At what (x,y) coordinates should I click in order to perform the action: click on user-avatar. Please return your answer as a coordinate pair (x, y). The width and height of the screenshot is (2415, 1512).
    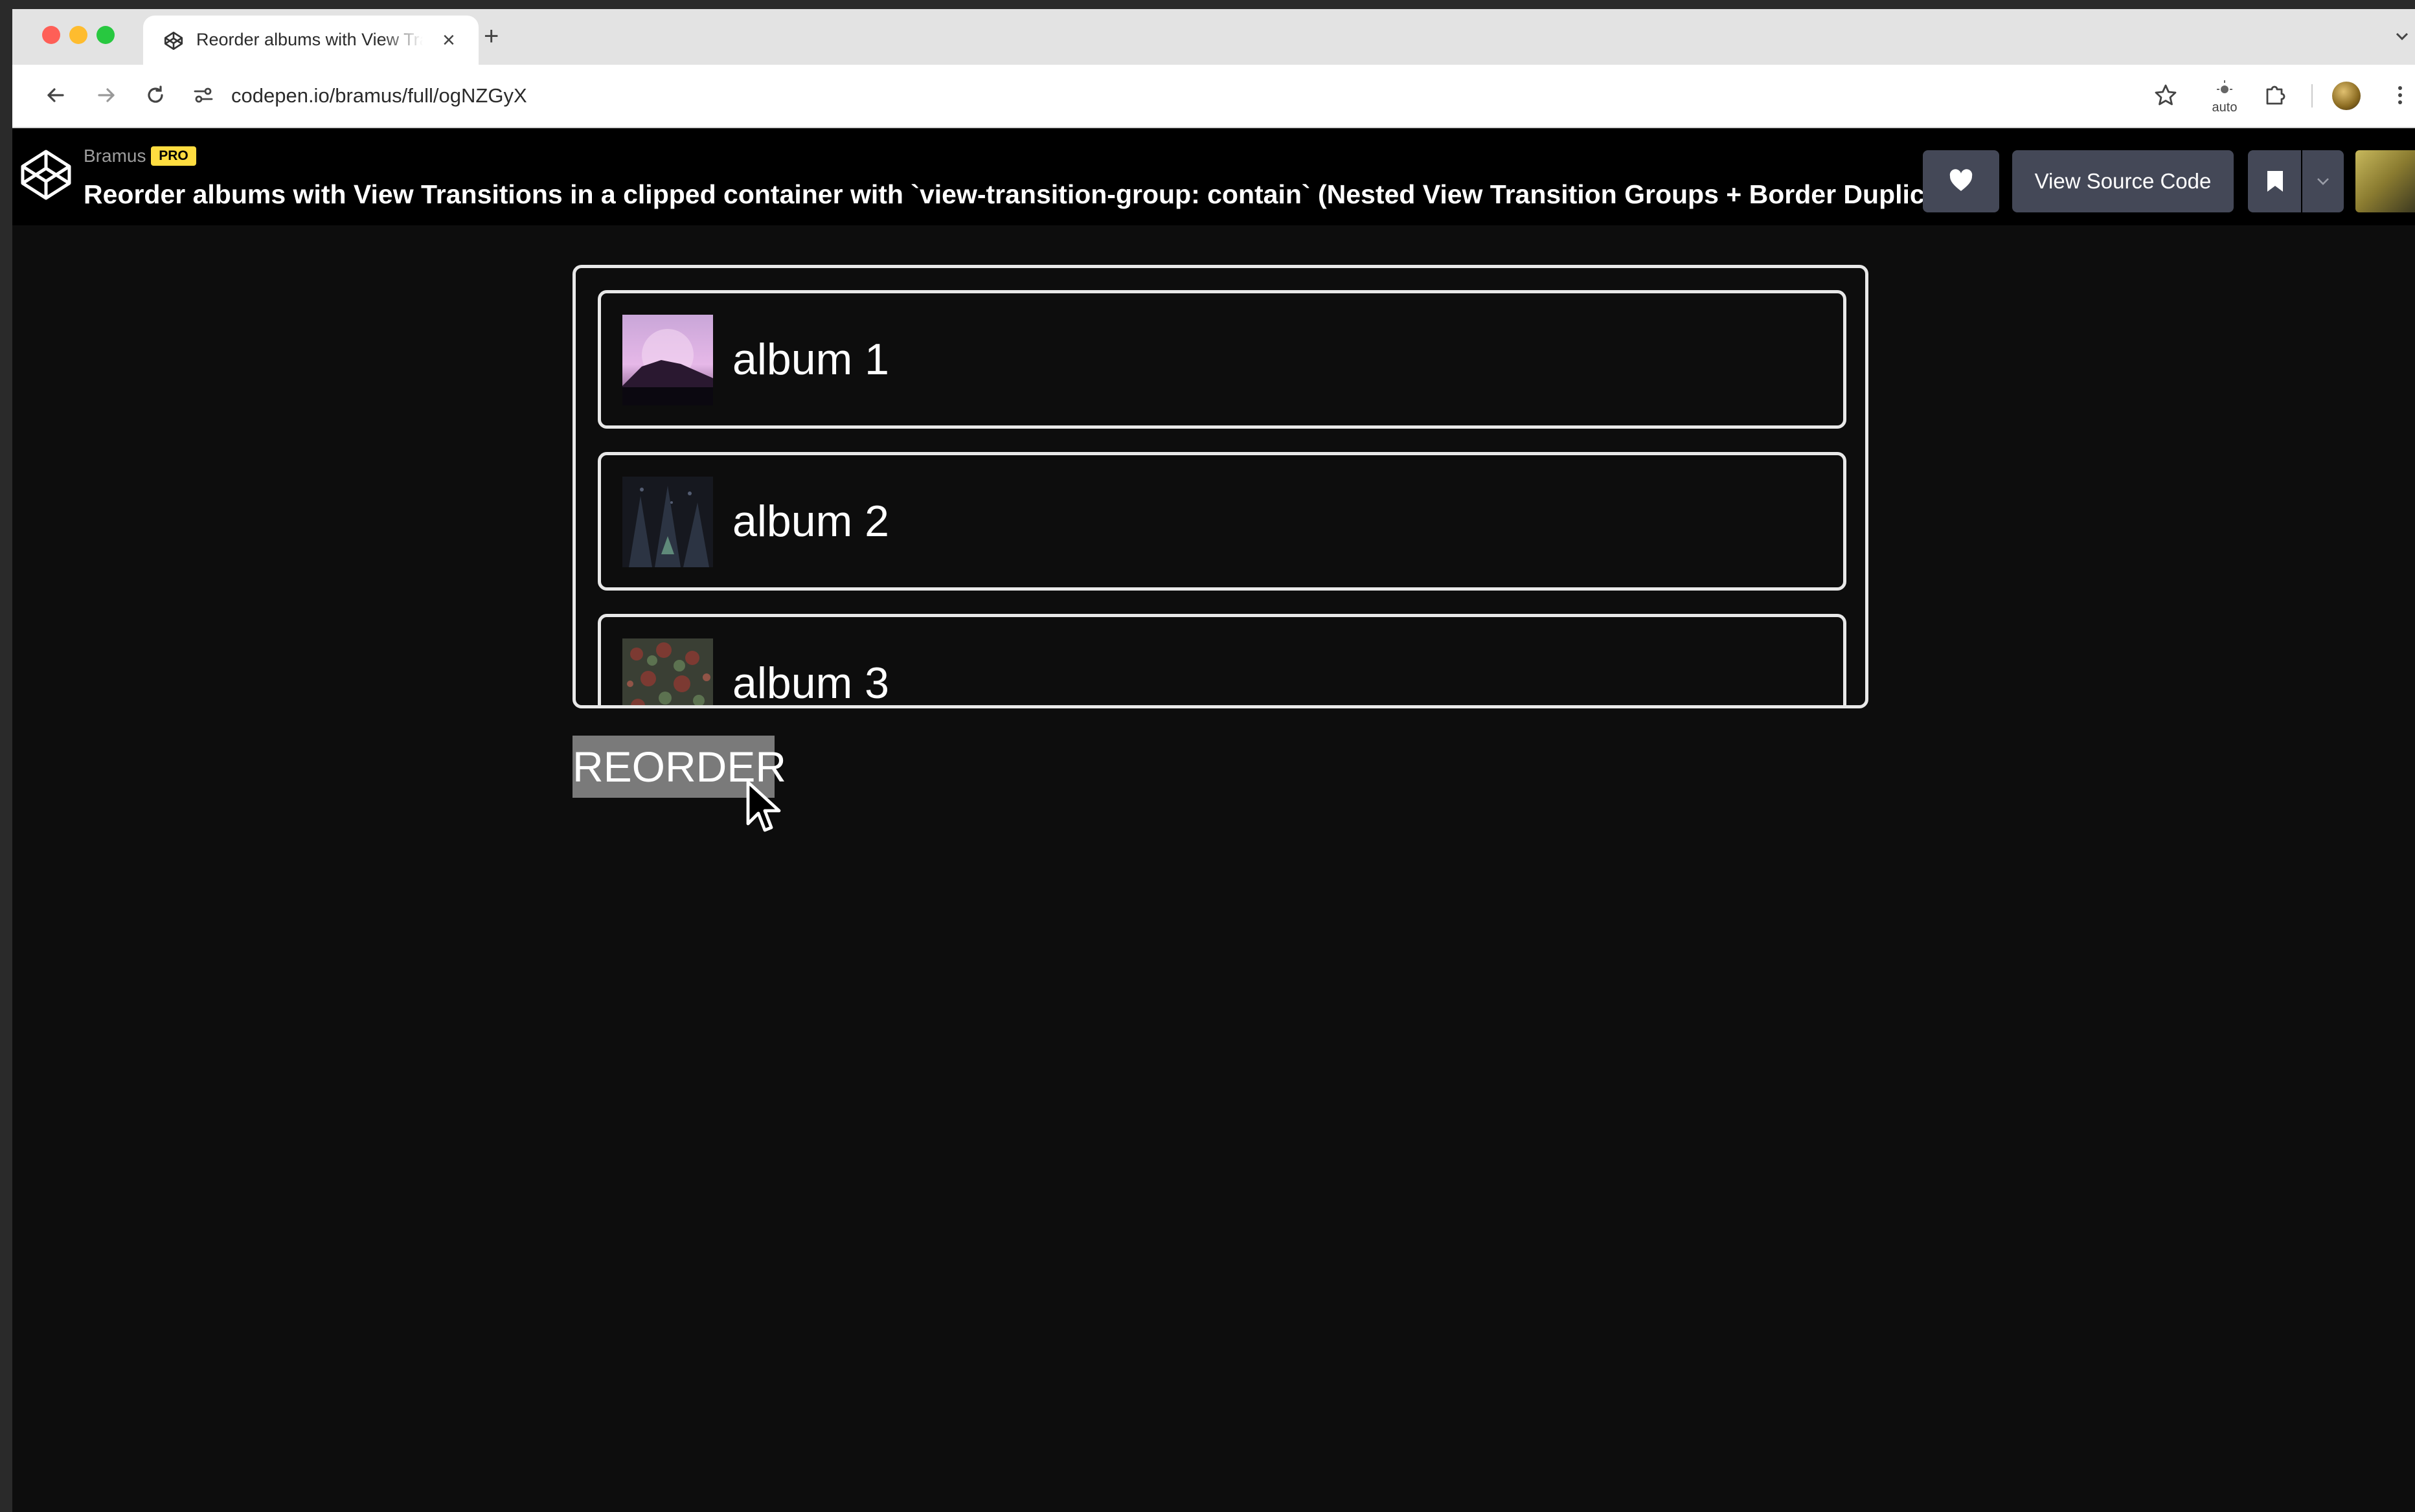
    Looking at the image, I should click on (2385, 181).